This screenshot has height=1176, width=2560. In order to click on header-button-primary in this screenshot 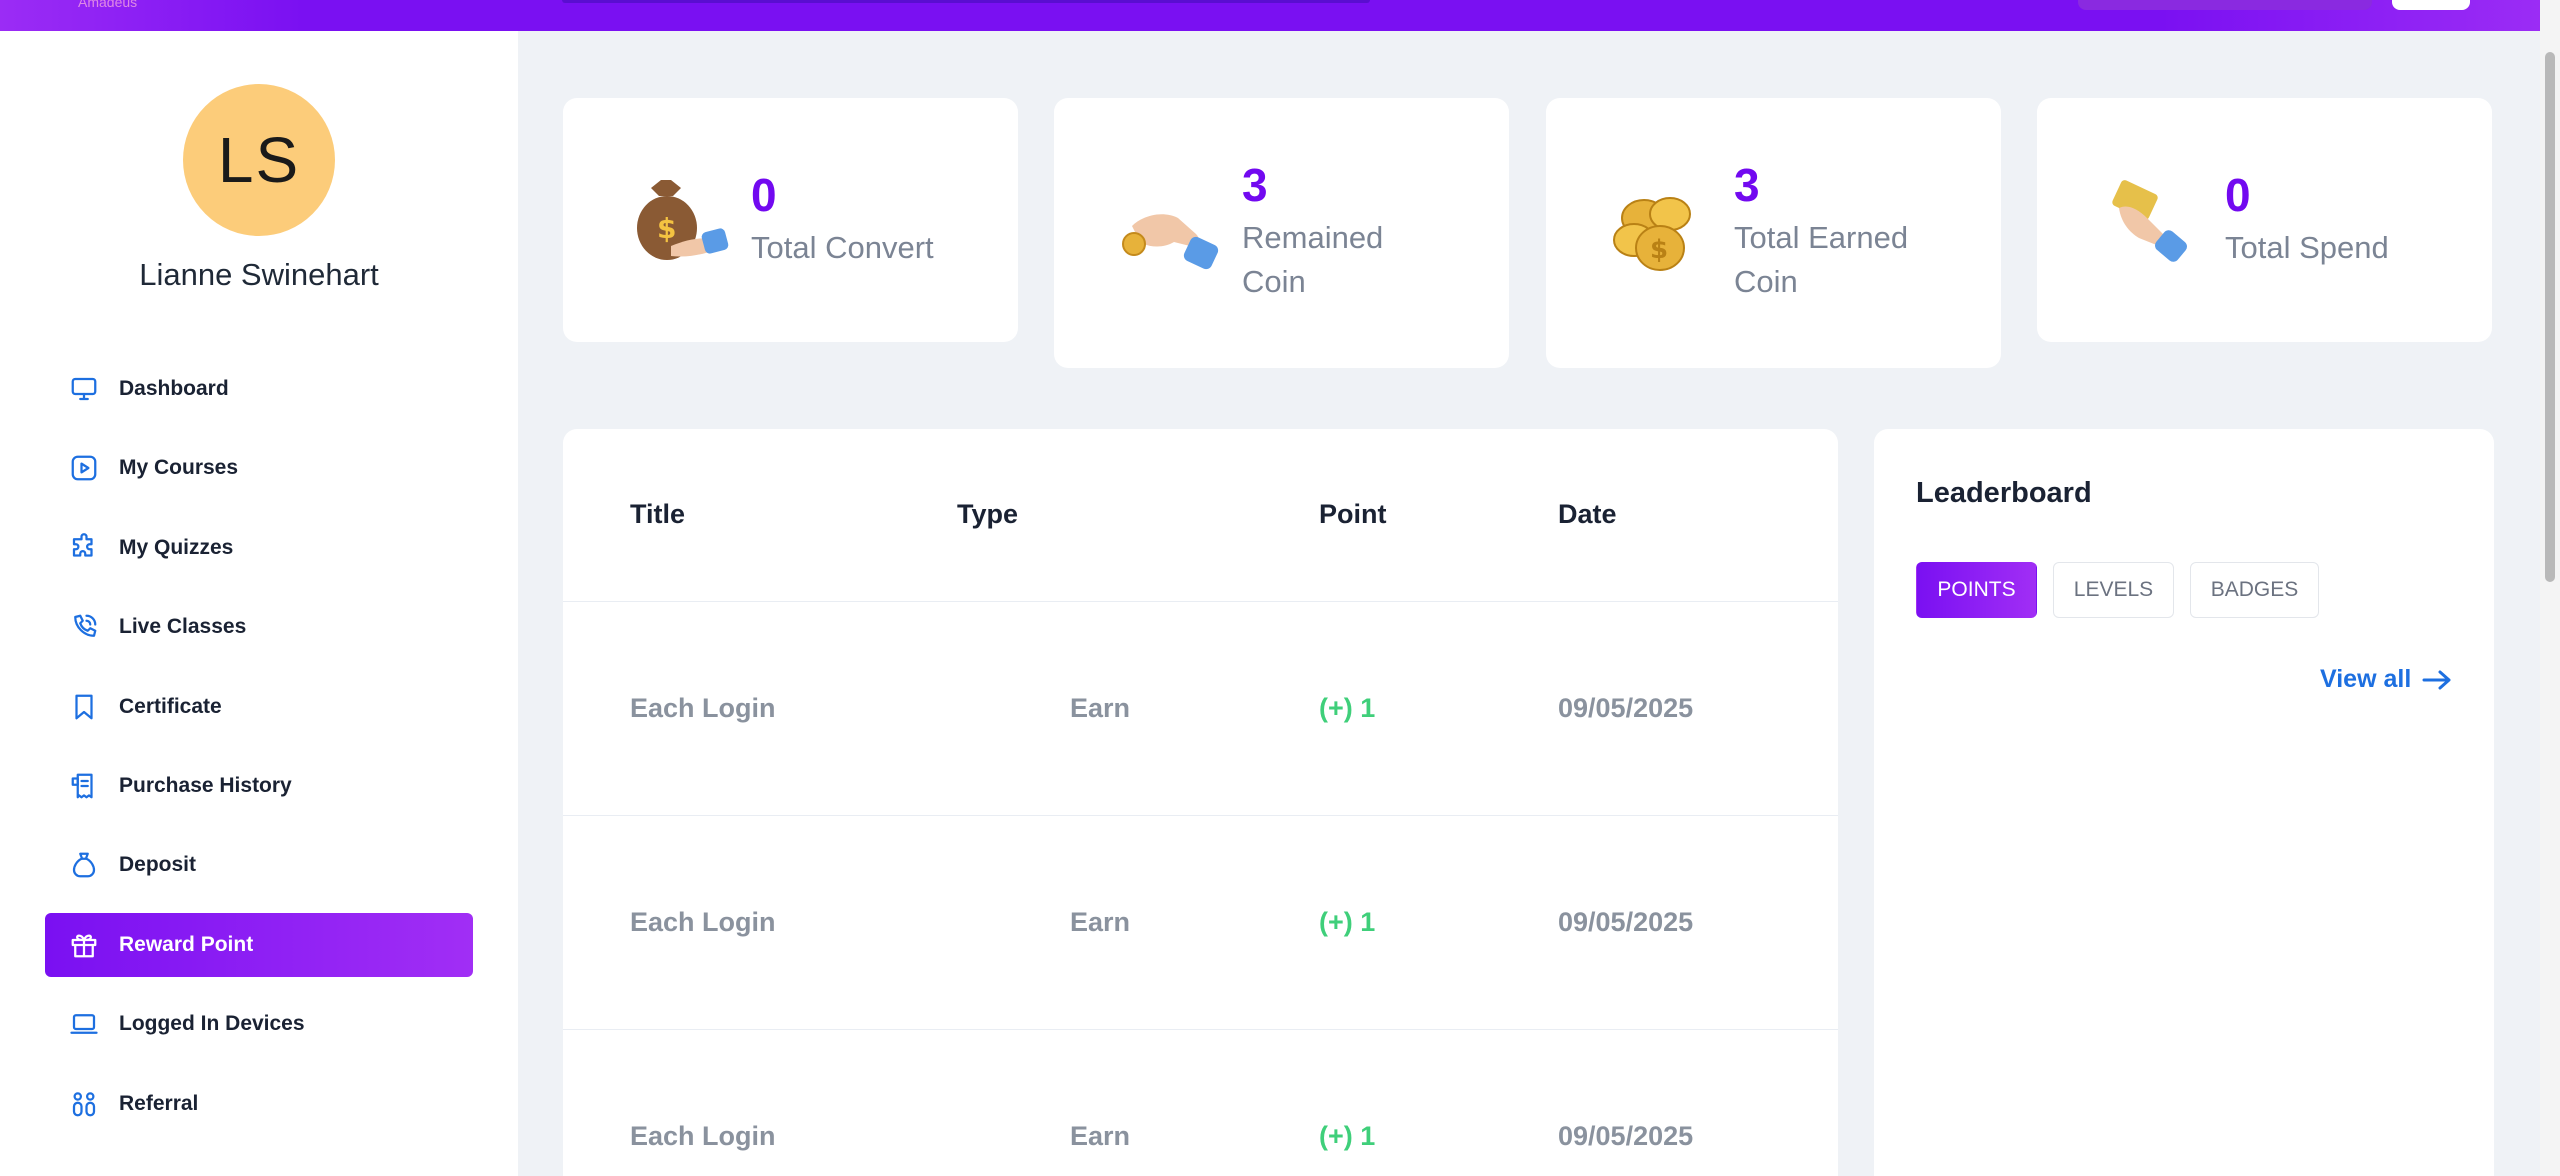, I will do `click(2225, 5)`.